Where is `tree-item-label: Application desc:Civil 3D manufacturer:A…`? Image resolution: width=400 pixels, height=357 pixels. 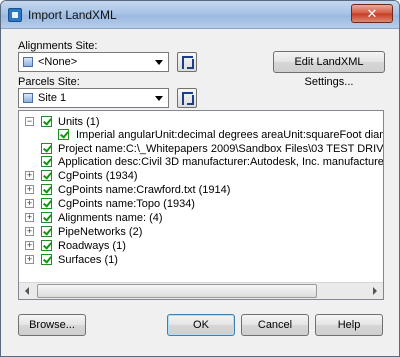 tree-item-label: Application desc:Civil 3D manufacturer:A… is located at coordinates (221, 162).